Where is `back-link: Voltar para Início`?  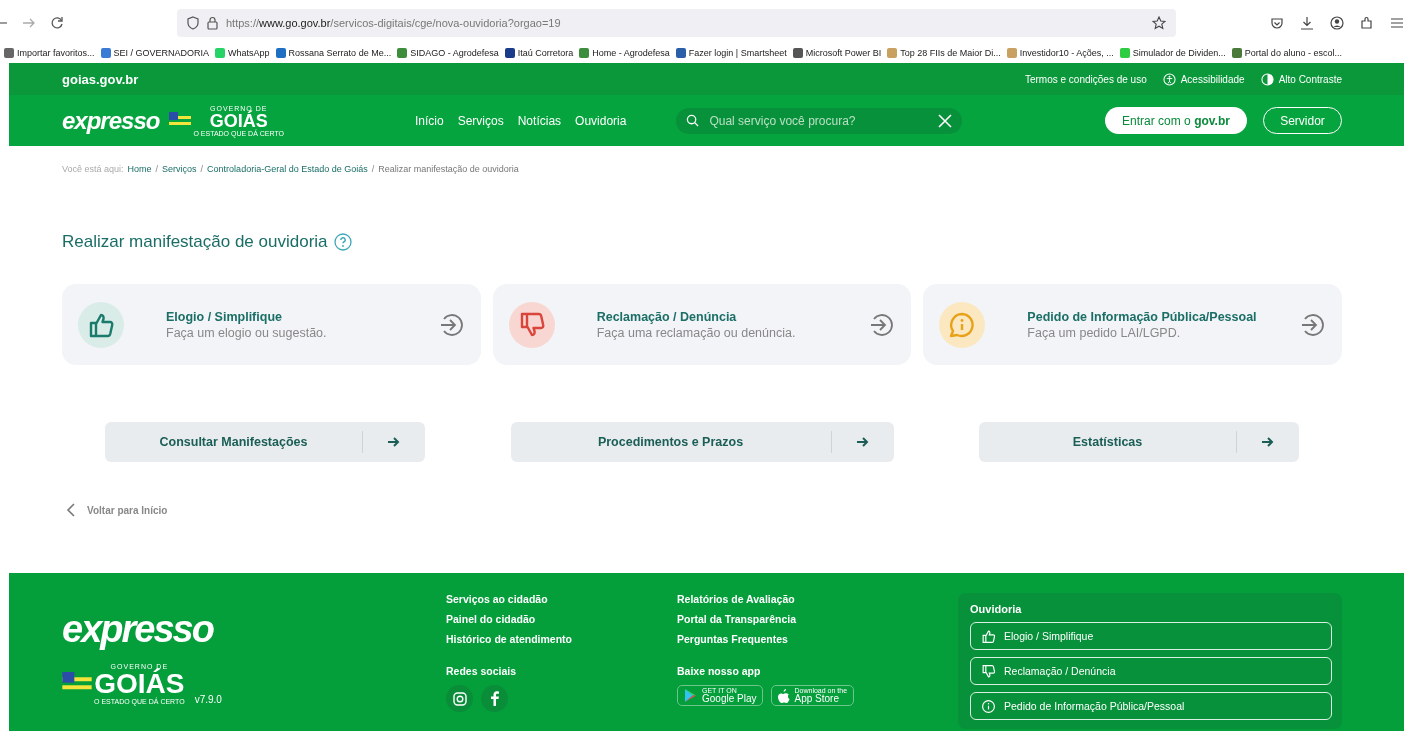 back-link: Voltar para Início is located at coordinates (704, 510).